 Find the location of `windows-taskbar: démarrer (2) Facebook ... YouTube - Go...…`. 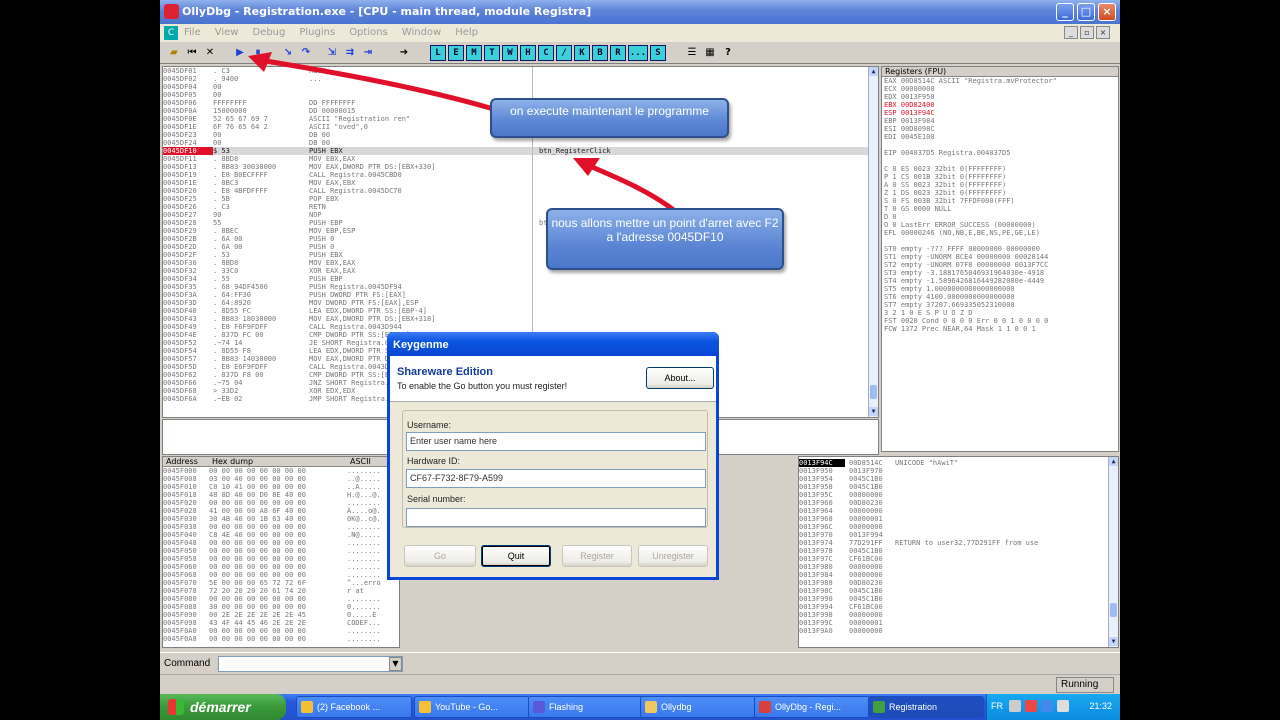

windows-taskbar: démarrer (2) Facebook ... YouTube - Go...… is located at coordinates (640, 707).